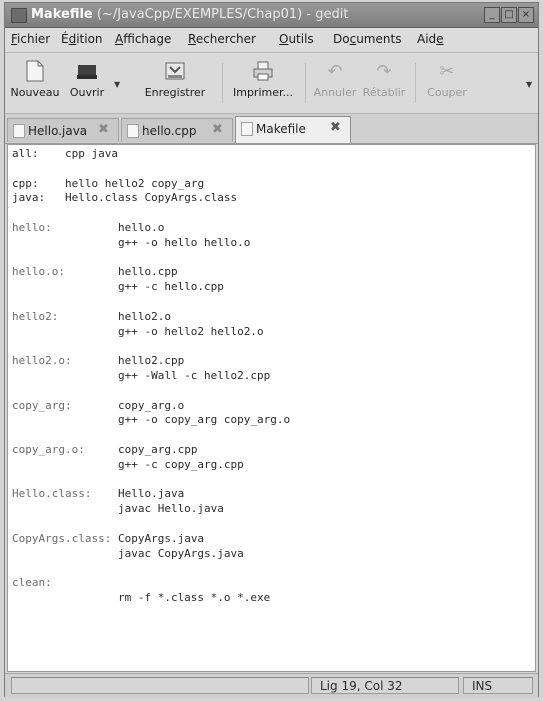 The width and height of the screenshot is (543, 701). Describe the element at coordinates (133, 131) in the screenshot. I see `text-file-icon` at that location.